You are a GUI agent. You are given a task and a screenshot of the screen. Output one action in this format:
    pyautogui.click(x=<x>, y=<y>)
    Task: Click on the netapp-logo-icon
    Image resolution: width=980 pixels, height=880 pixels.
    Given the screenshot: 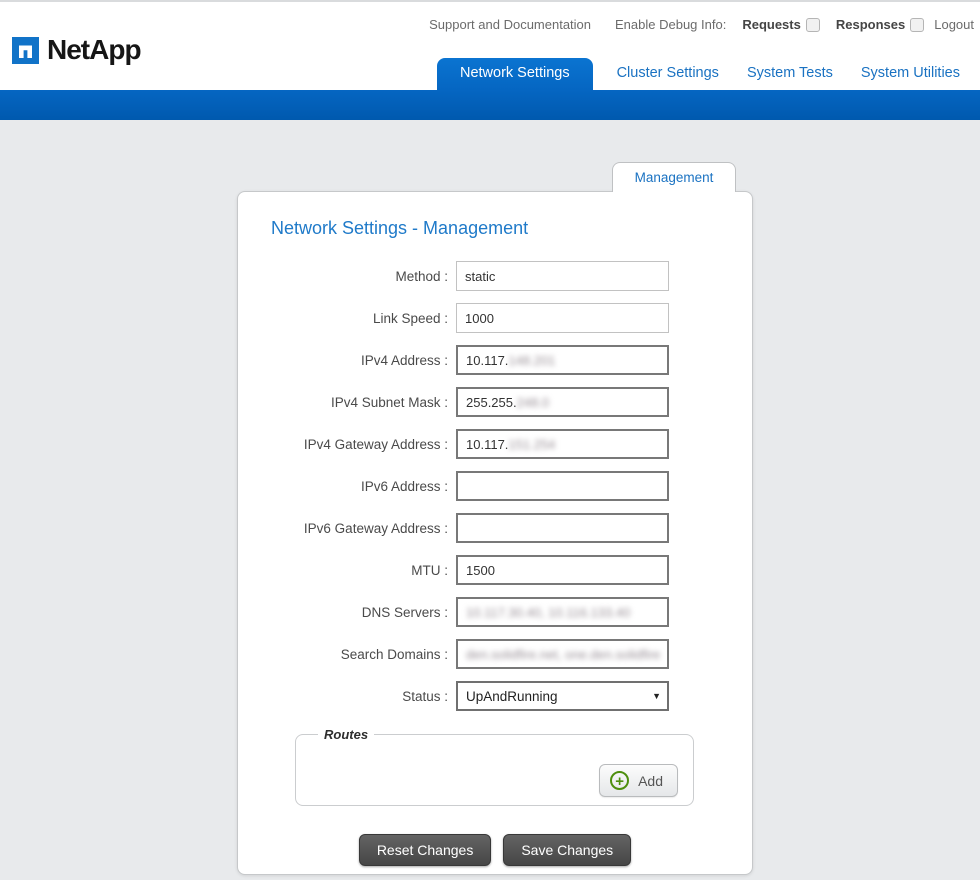 What is the action you would take?
    pyautogui.click(x=25, y=50)
    